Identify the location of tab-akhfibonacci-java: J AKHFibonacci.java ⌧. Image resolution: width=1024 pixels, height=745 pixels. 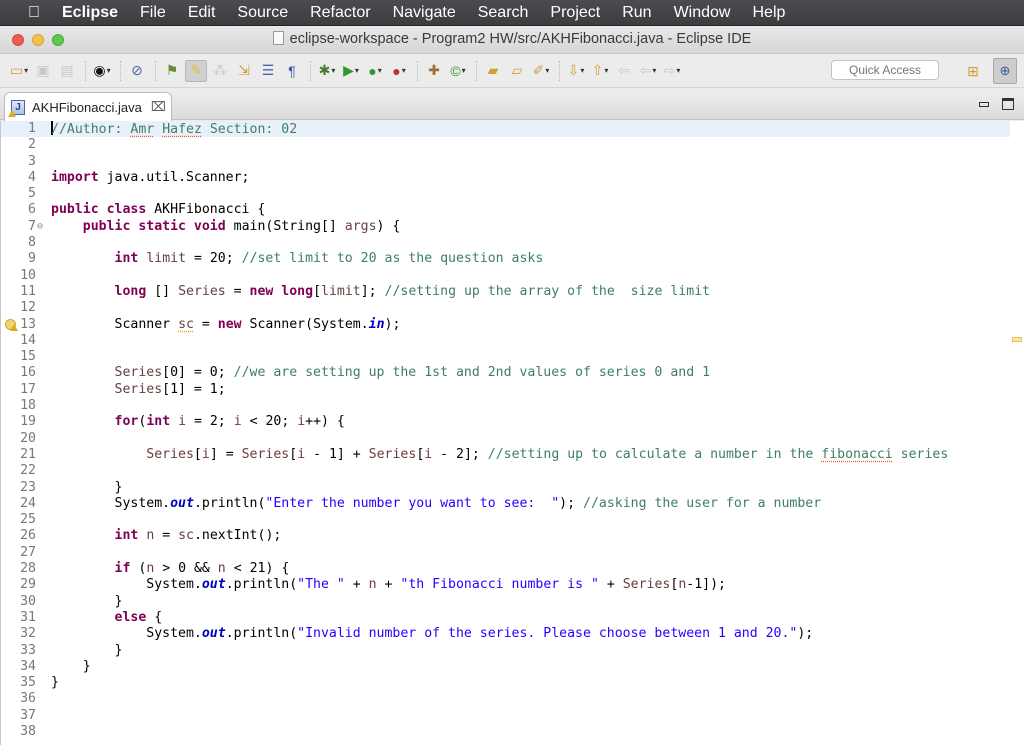
(88, 106).